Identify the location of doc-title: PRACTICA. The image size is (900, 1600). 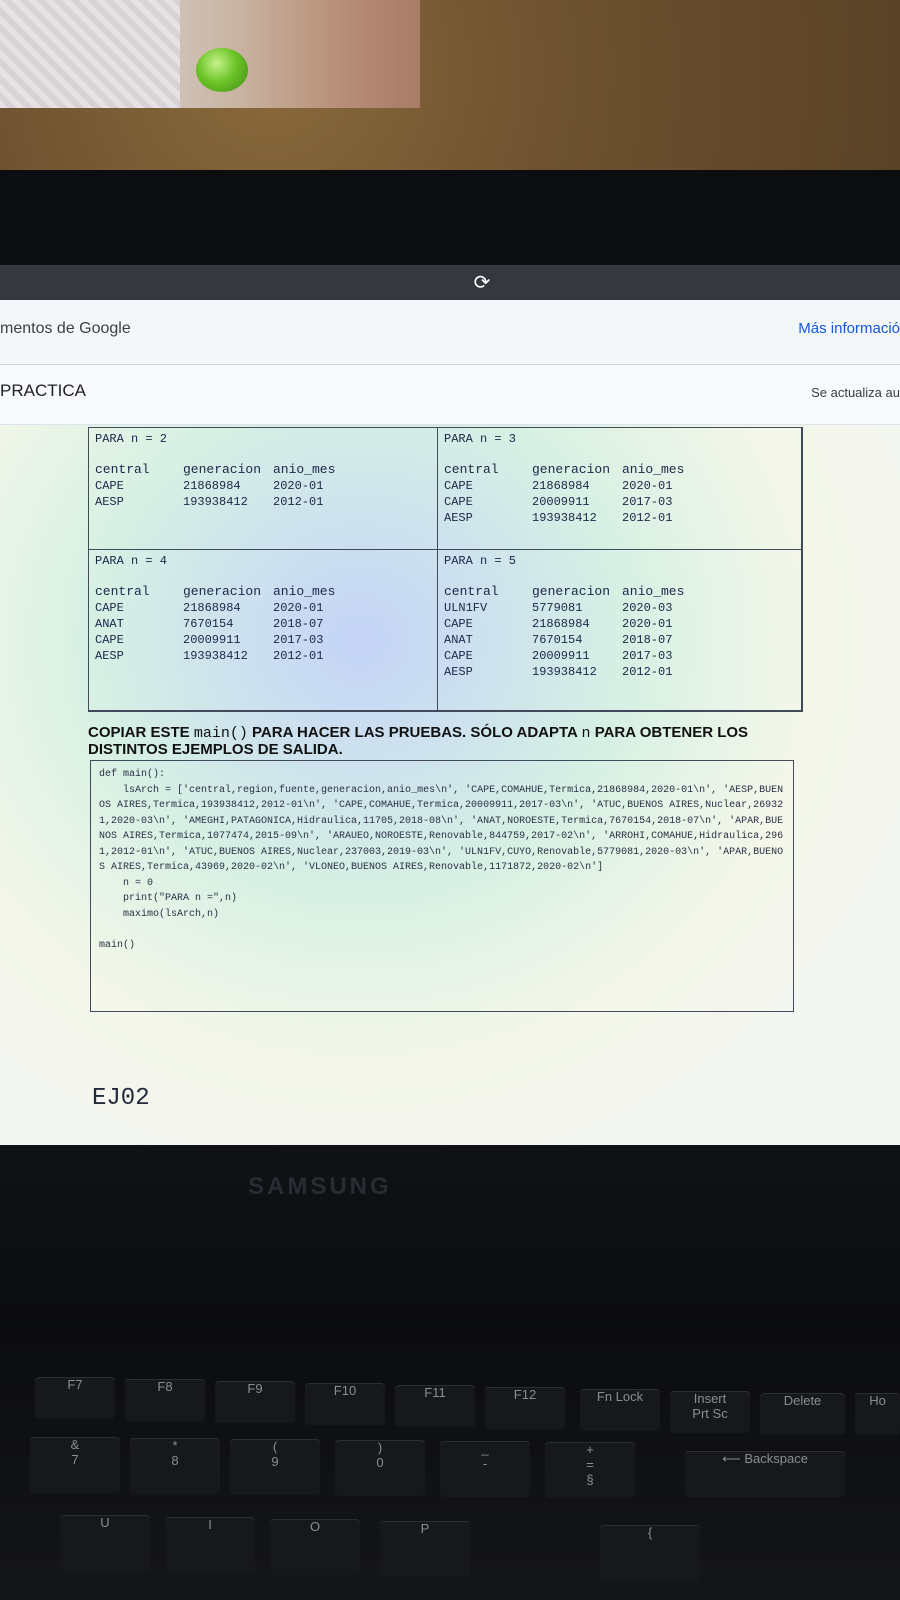
(43, 390).